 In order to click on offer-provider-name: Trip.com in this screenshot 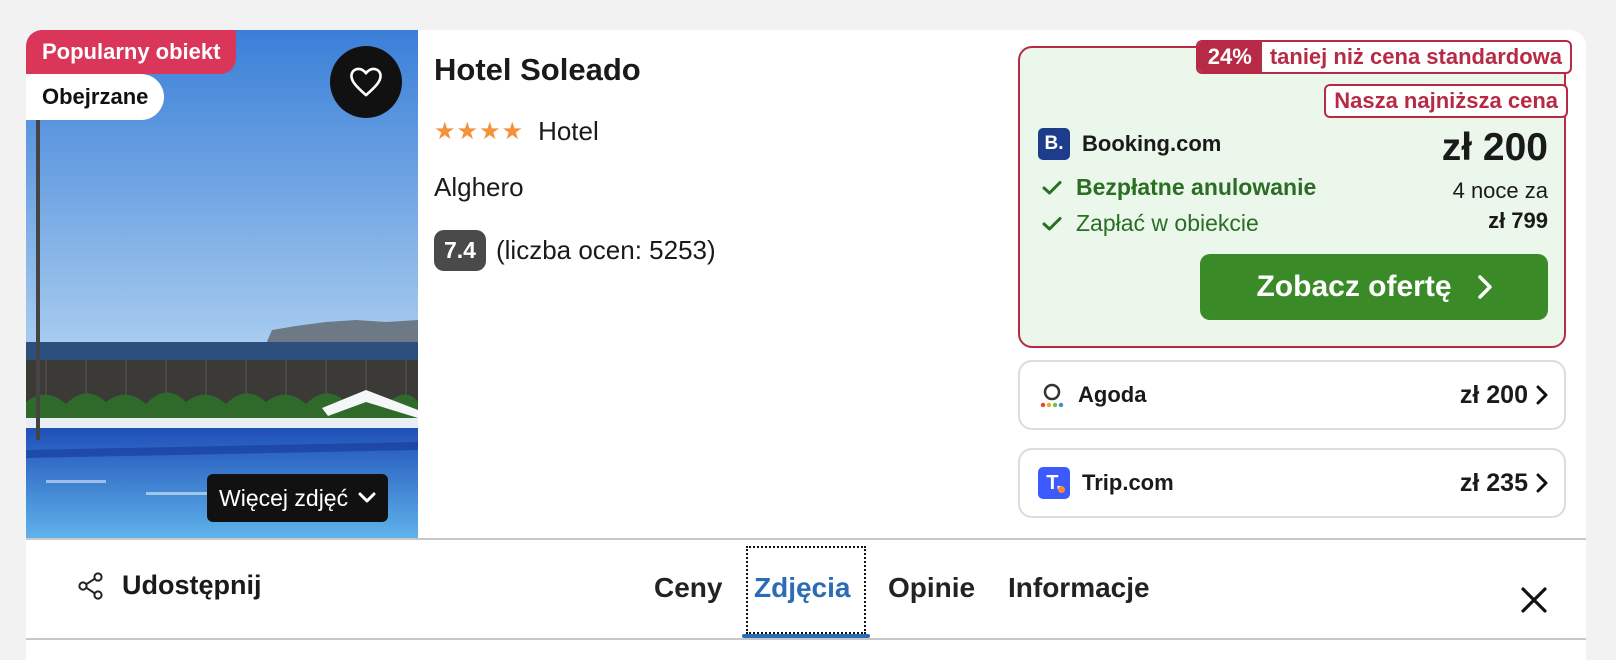, I will do `click(1128, 482)`.